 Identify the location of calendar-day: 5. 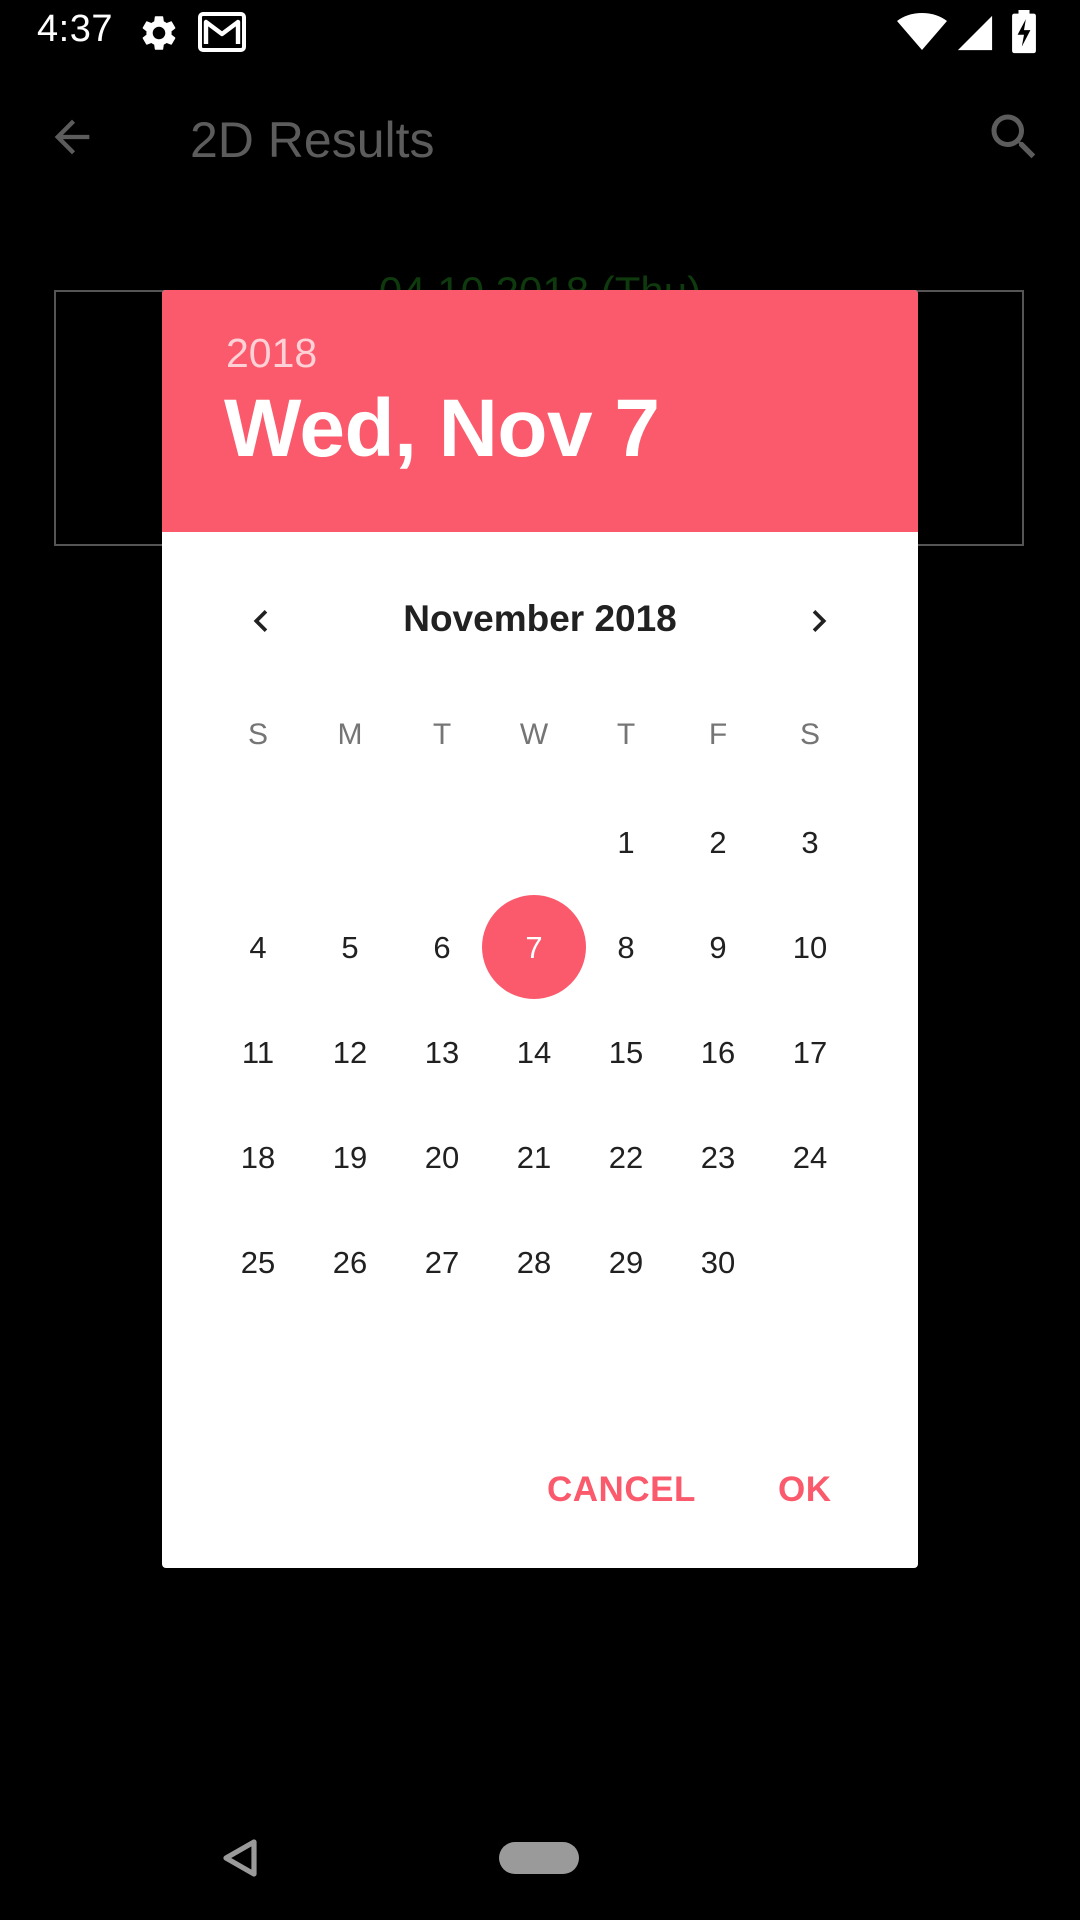
(350, 947).